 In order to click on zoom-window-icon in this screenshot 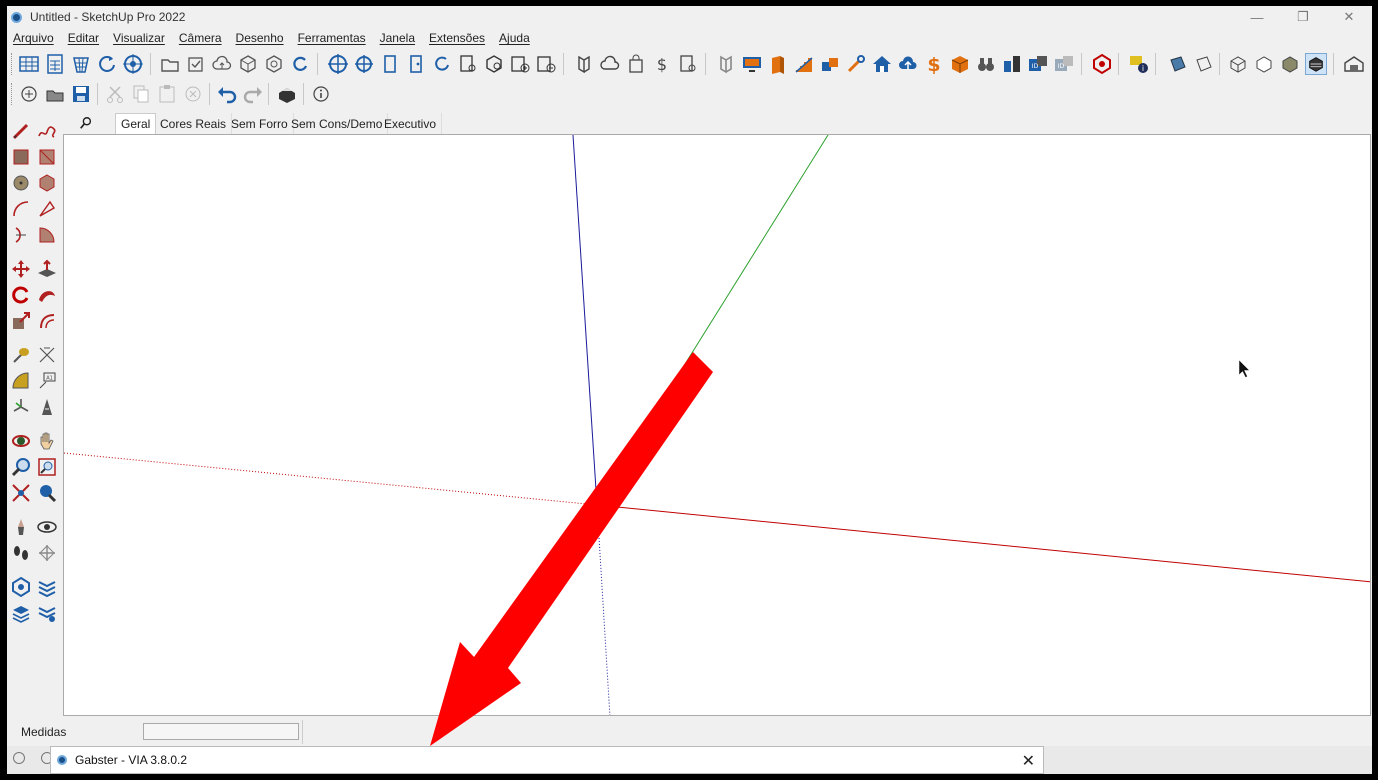, I will do `click(47, 467)`.